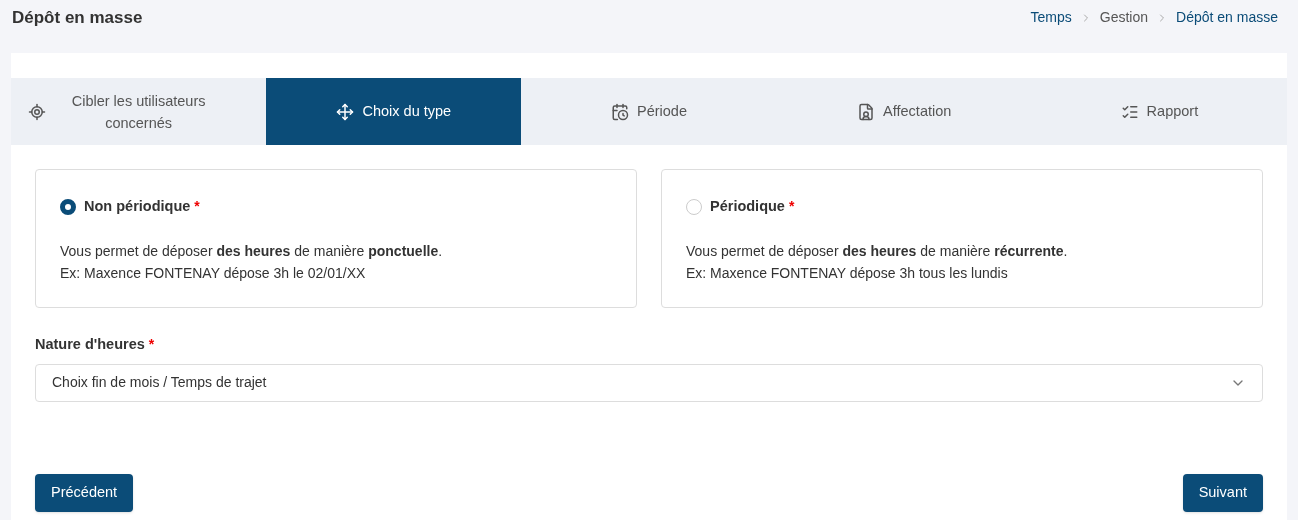 The image size is (1298, 520). I want to click on breadcrumb-link: Dépôt en masse, so click(1227, 17).